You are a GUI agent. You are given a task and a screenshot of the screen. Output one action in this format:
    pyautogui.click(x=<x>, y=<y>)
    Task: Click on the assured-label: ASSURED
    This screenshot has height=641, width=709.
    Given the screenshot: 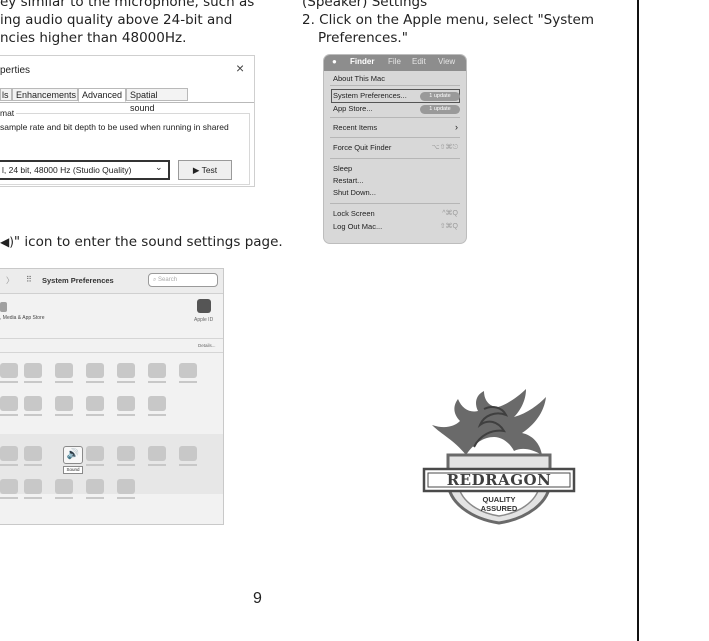 What is the action you would take?
    pyautogui.click(x=499, y=508)
    